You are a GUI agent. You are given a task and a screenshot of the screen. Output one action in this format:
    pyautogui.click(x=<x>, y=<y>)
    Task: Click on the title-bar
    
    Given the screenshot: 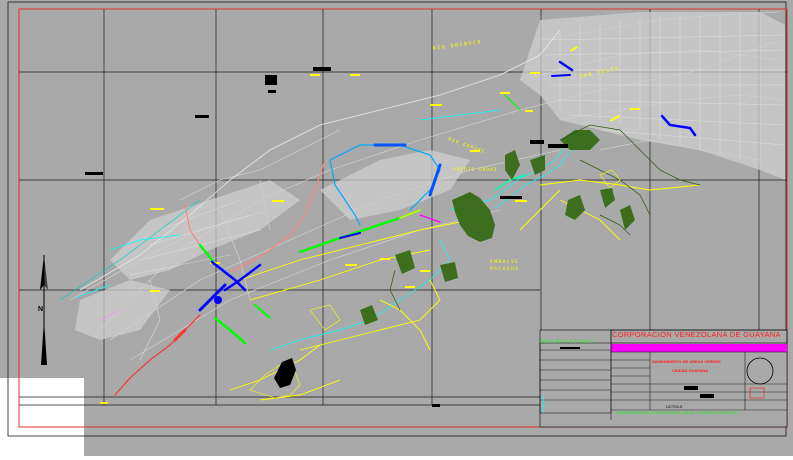 What is the action you would take?
    pyautogui.click(x=699, y=348)
    